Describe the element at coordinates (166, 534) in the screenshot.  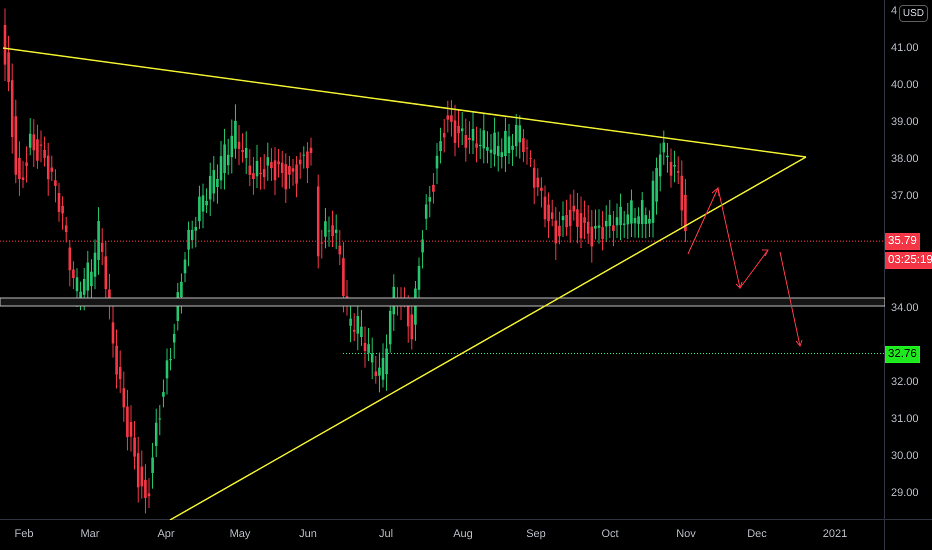
I see `month-label: Apr` at that location.